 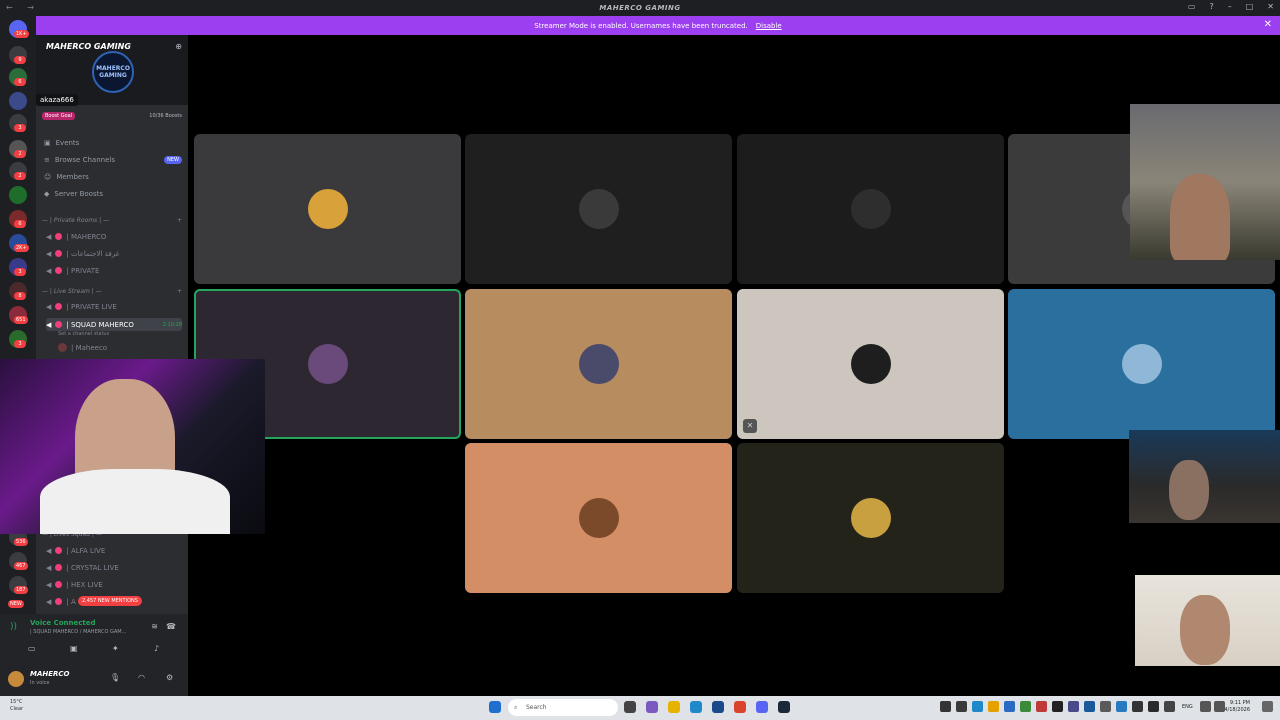 What do you see at coordinates (495, 707) in the screenshot?
I see `start-icon` at bounding box center [495, 707].